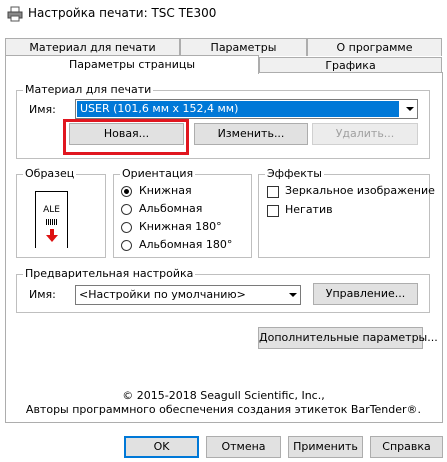 The width and height of the screenshot is (447, 462). Describe the element at coordinates (92, 47) in the screenshot. I see `tab-stock: Материал для печати` at that location.